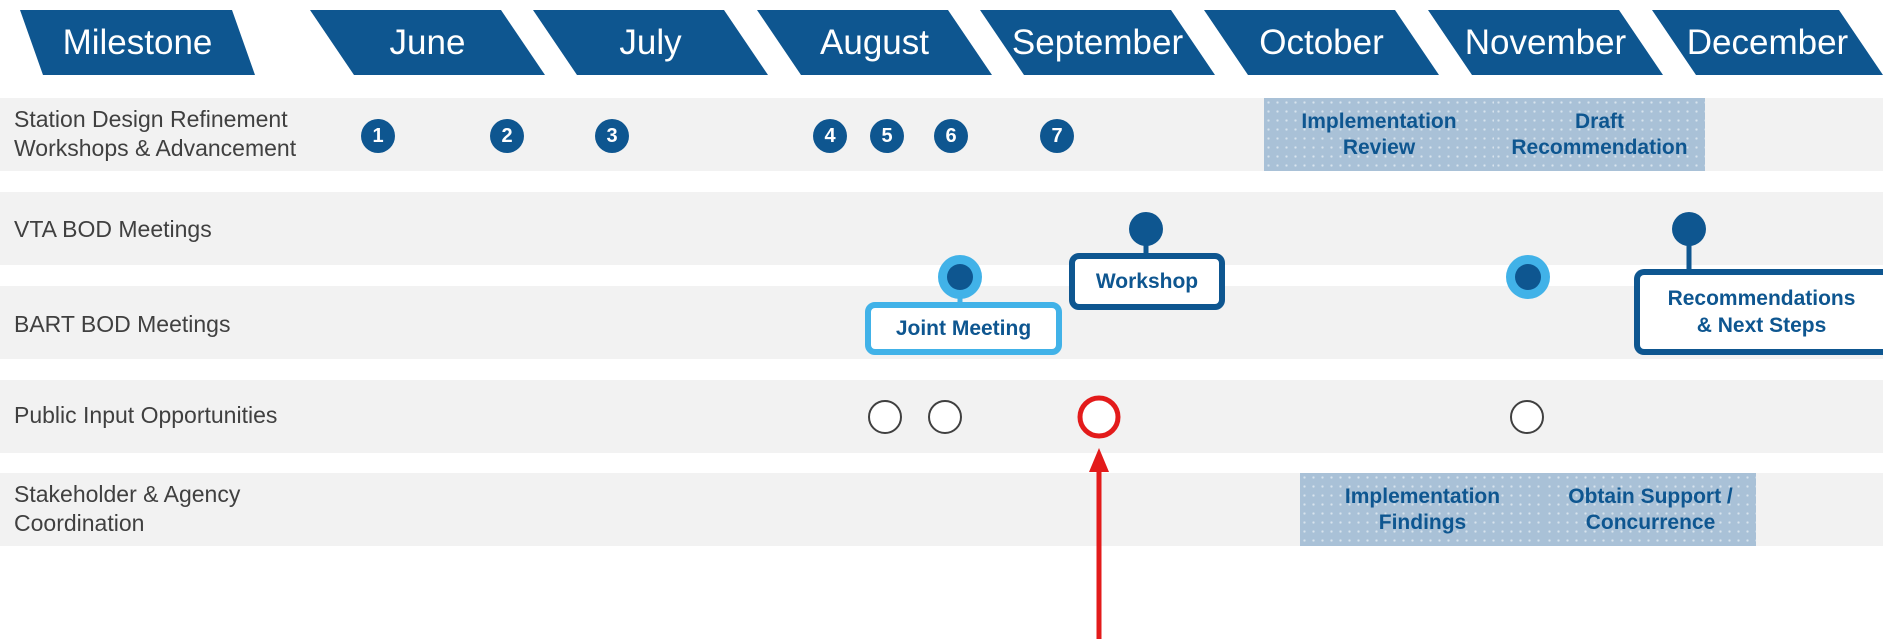 This screenshot has height=639, width=1883. I want to click on joint-meeting-box: Joint Meeting, so click(963, 328).